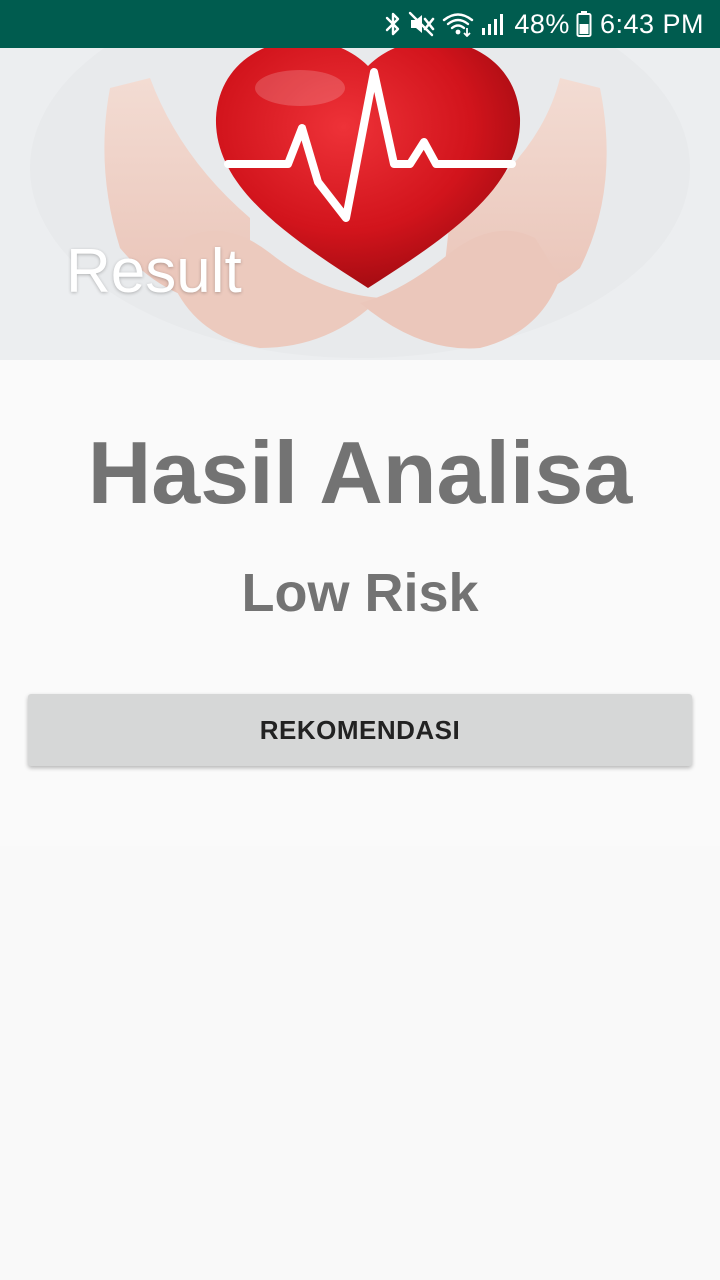 The height and width of the screenshot is (1280, 720). What do you see at coordinates (493, 24) in the screenshot?
I see `signal-icon` at bounding box center [493, 24].